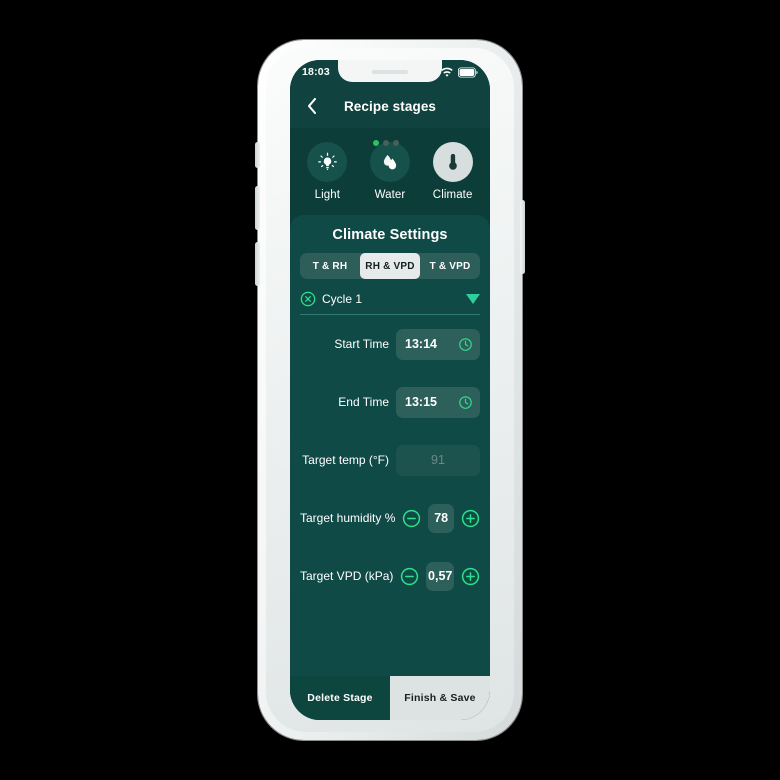  I want to click on water-cycle-dots, so click(389, 143).